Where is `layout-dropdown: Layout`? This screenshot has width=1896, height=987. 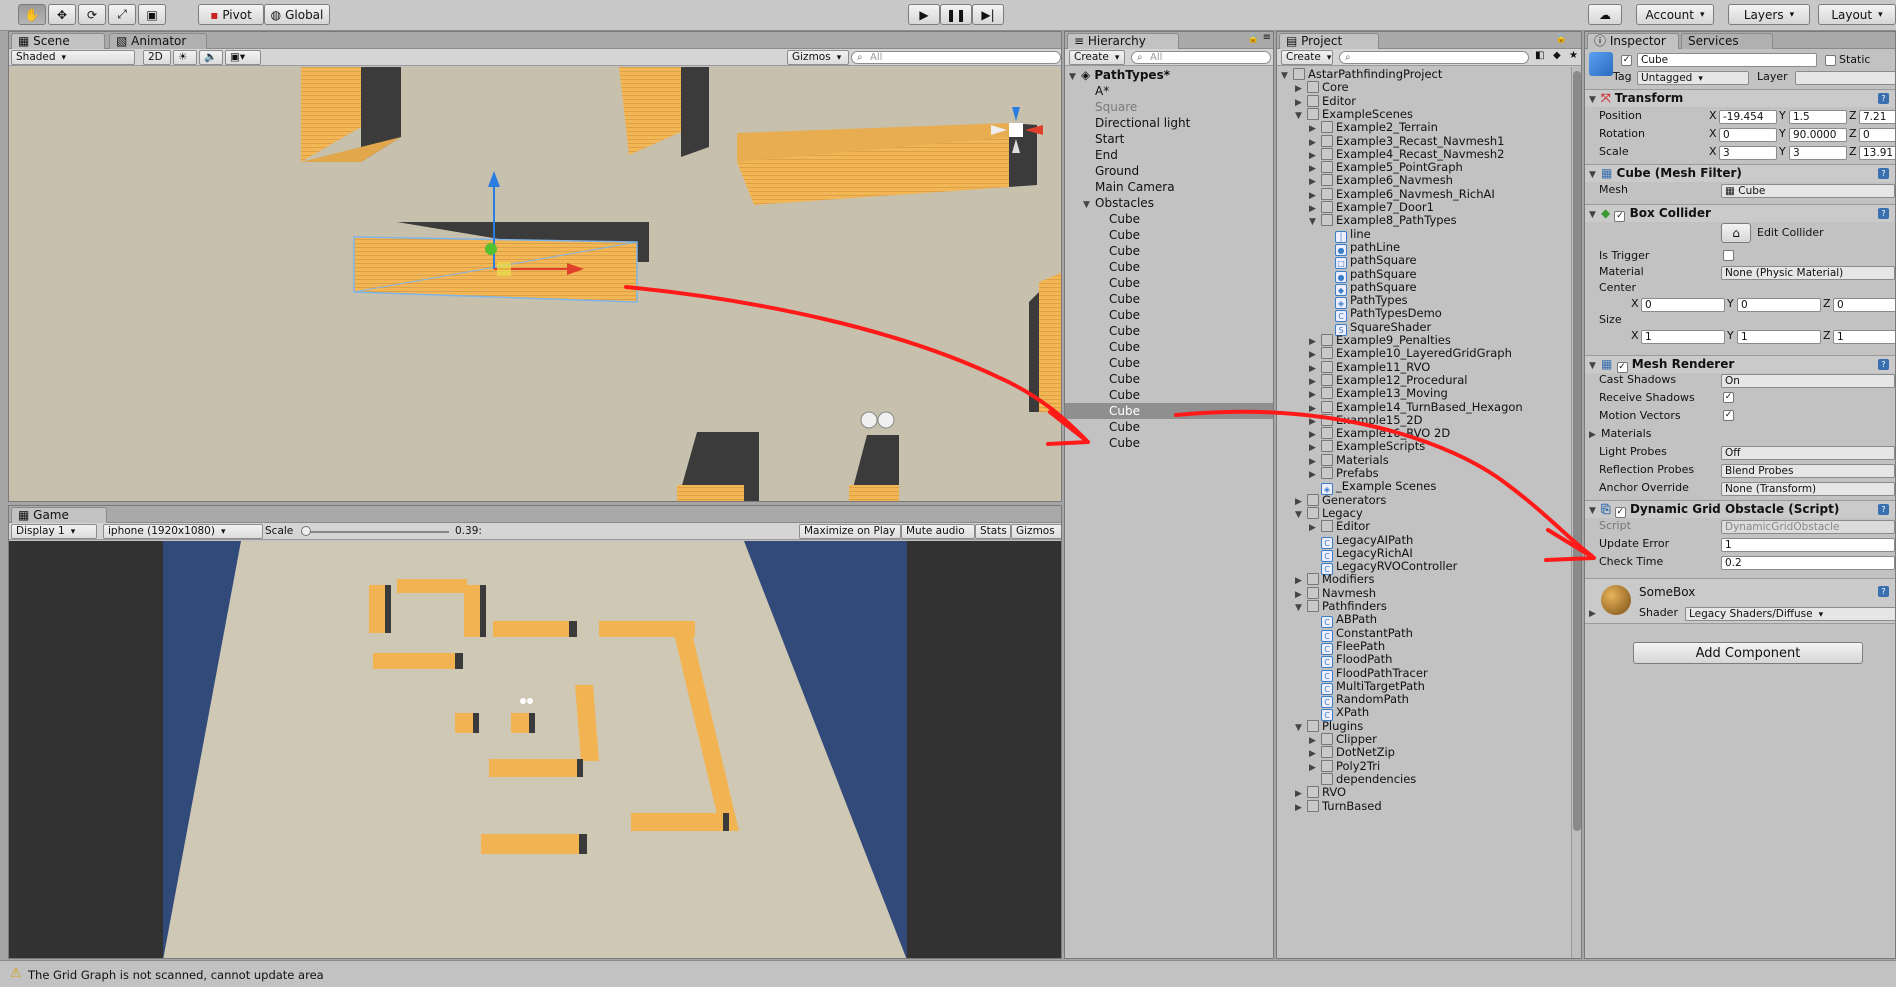 layout-dropdown: Layout is located at coordinates (1857, 14).